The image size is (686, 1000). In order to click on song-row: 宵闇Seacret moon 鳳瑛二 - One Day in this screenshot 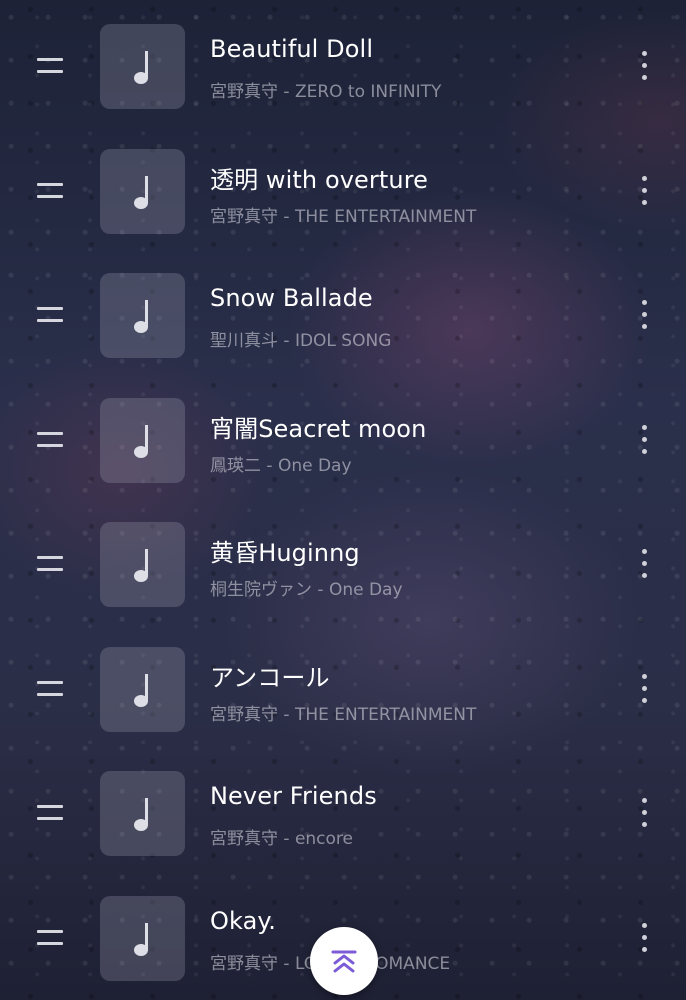, I will do `click(343, 439)`.